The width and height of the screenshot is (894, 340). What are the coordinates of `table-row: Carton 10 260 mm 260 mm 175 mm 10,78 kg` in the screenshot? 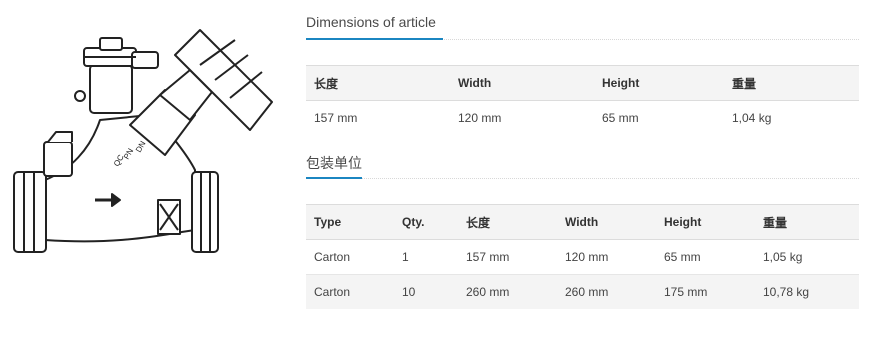 It's located at (582, 291).